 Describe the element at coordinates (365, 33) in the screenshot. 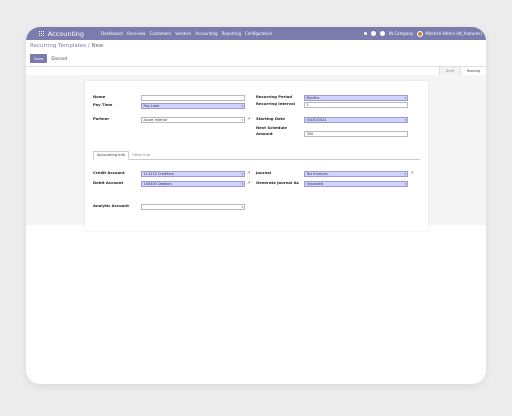

I see `bug-icon` at that location.